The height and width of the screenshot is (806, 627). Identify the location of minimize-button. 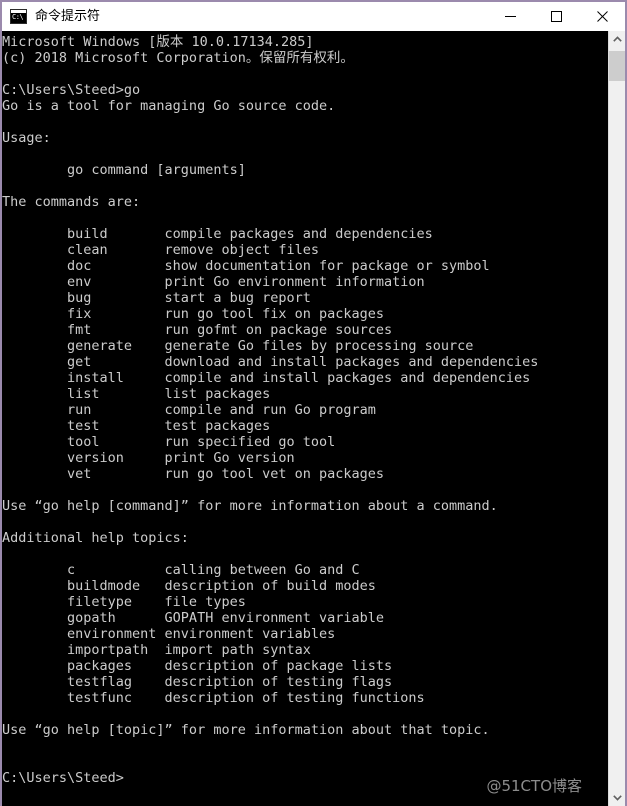
(510, 16).